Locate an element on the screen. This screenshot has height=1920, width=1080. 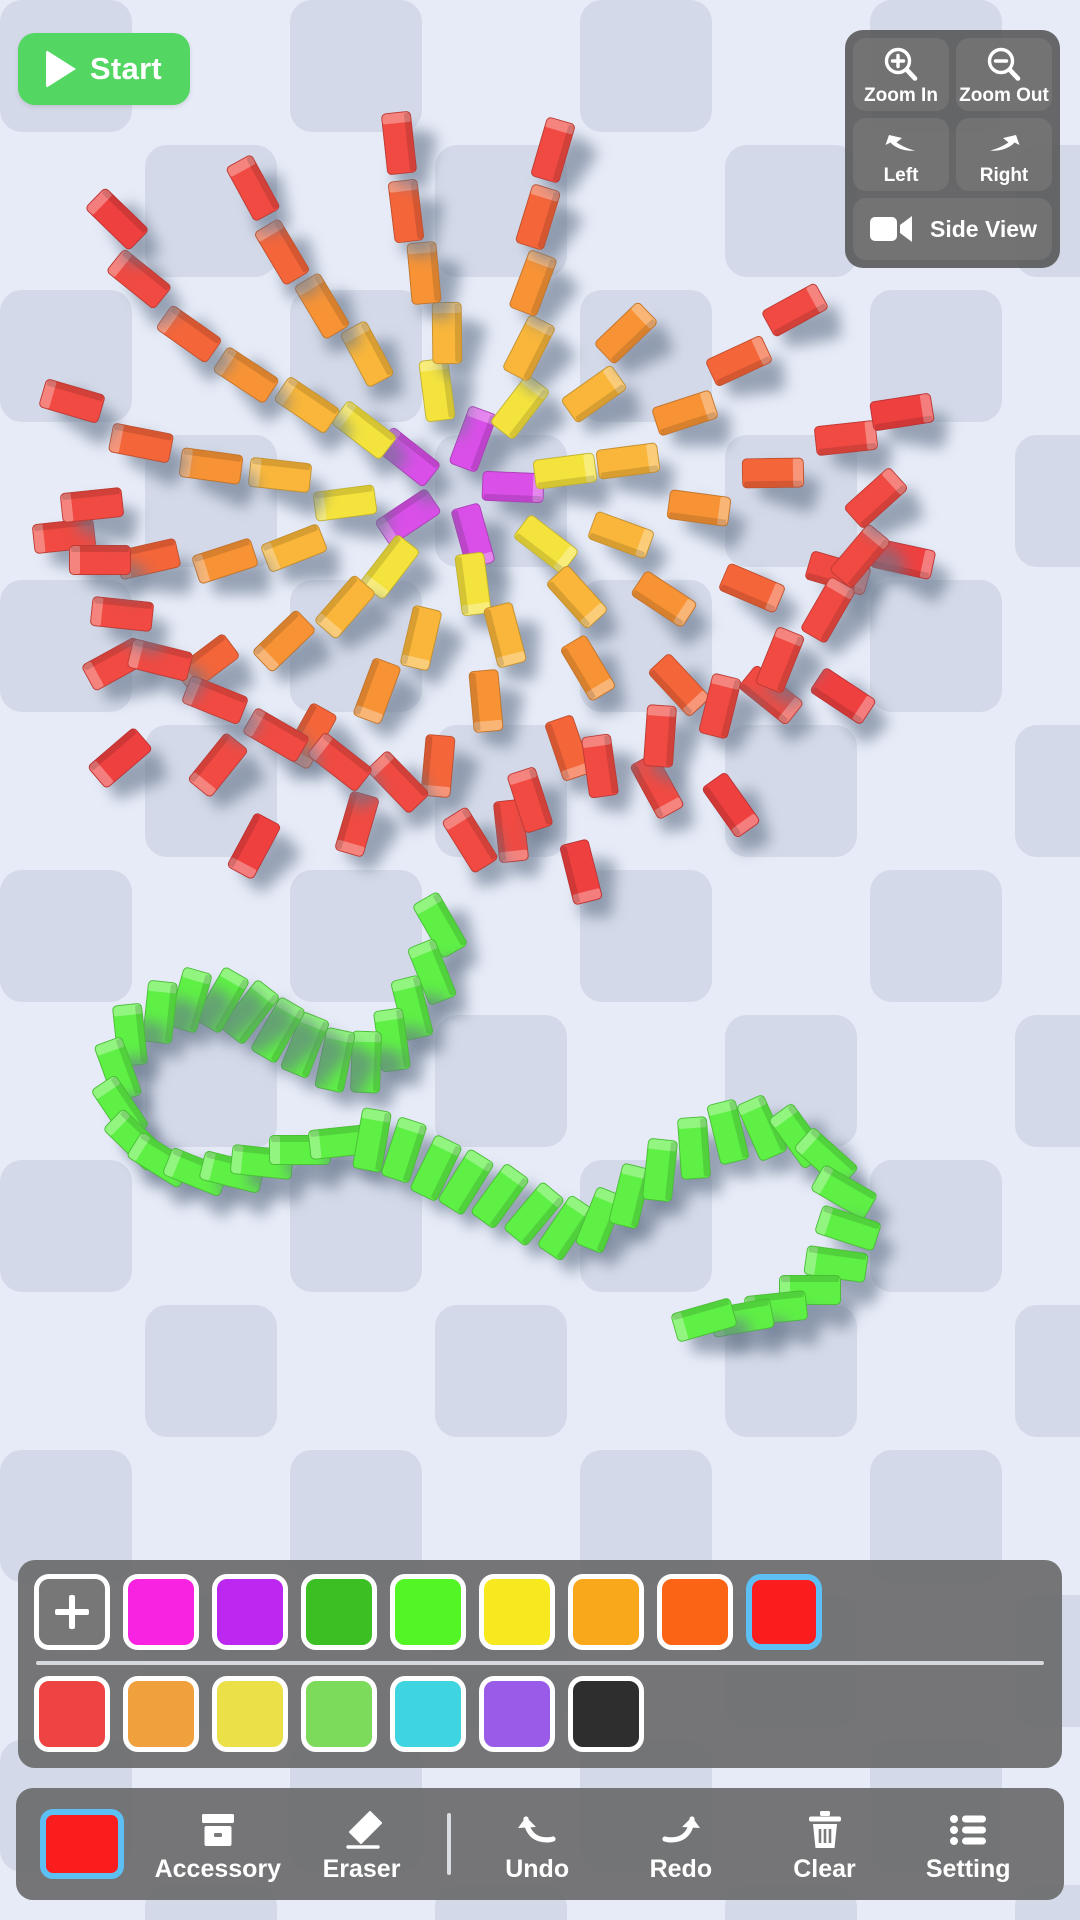
undo-arrow-icon is located at coordinates (537, 1828).